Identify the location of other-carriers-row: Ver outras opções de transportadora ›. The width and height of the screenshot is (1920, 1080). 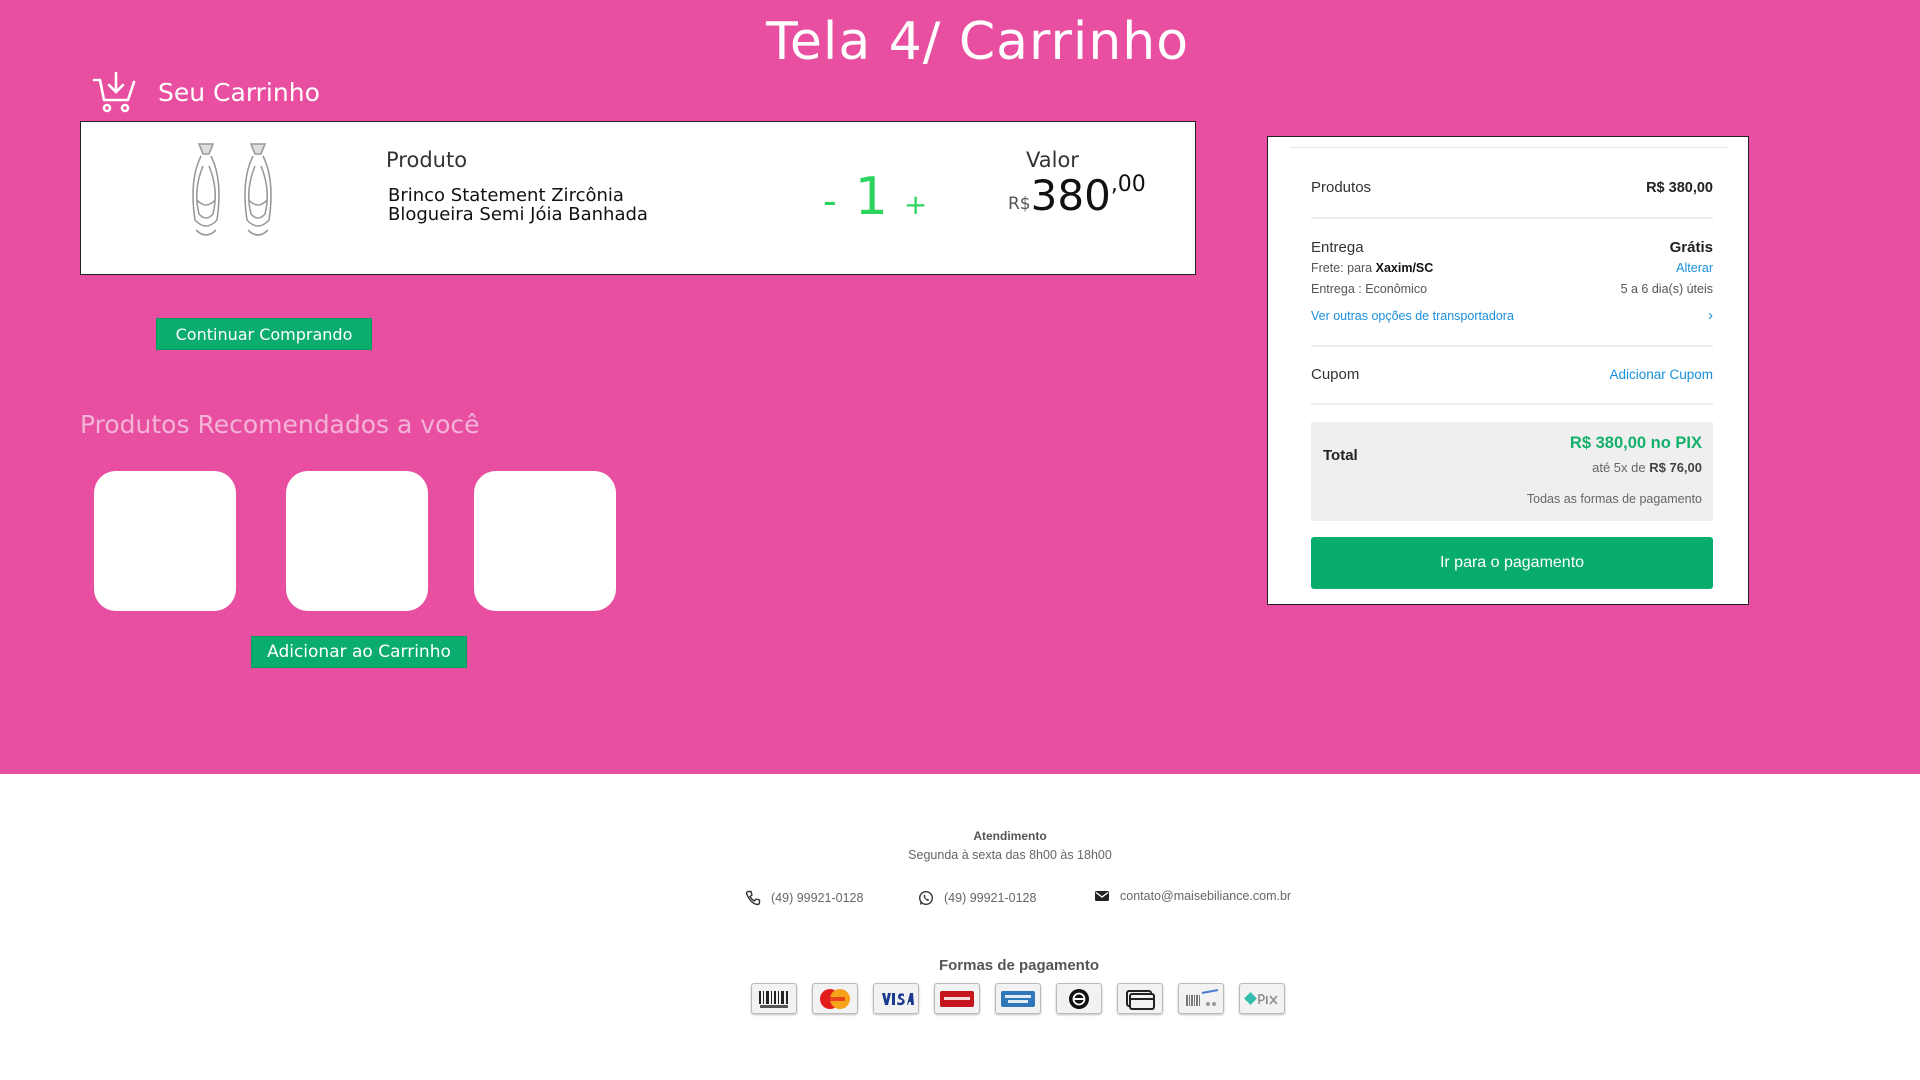
(1512, 315).